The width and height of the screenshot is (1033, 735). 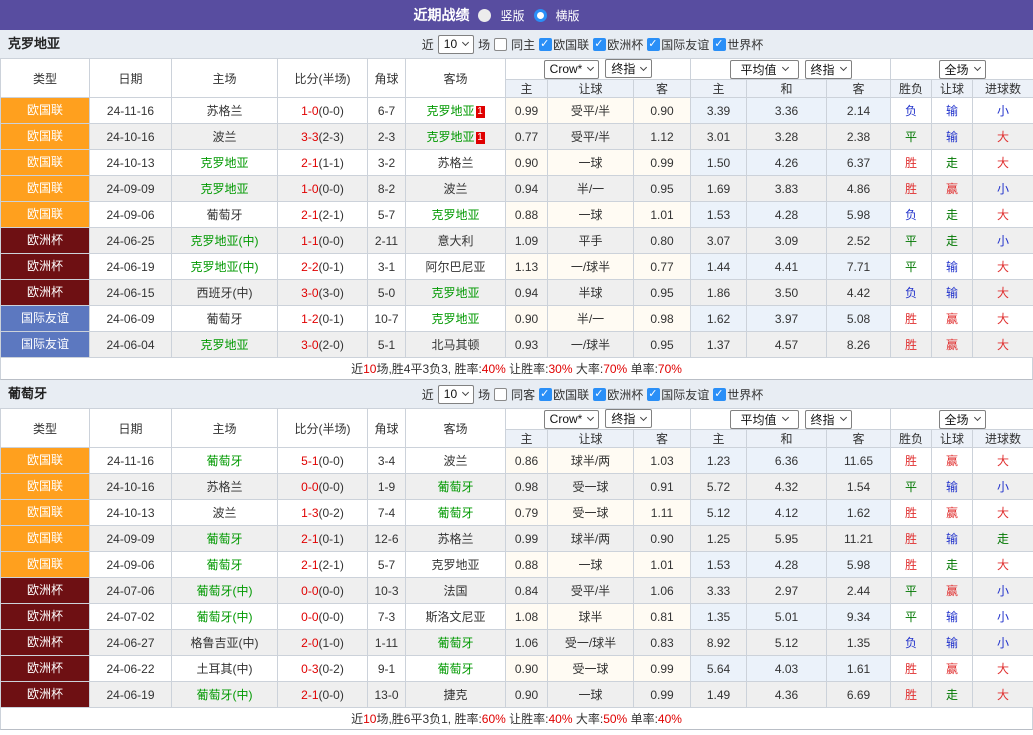 What do you see at coordinates (786, 590) in the screenshot?
I see `avg-draw-cell: 2.97` at bounding box center [786, 590].